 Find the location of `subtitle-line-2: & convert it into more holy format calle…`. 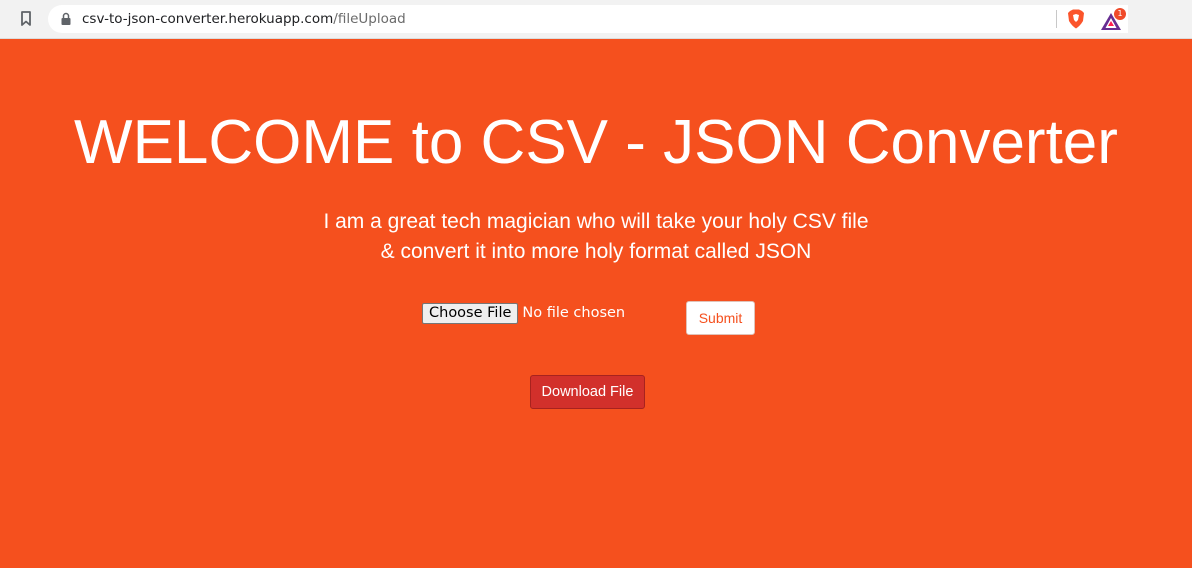

subtitle-line-2: & convert it into more holy format calle… is located at coordinates (596, 251).